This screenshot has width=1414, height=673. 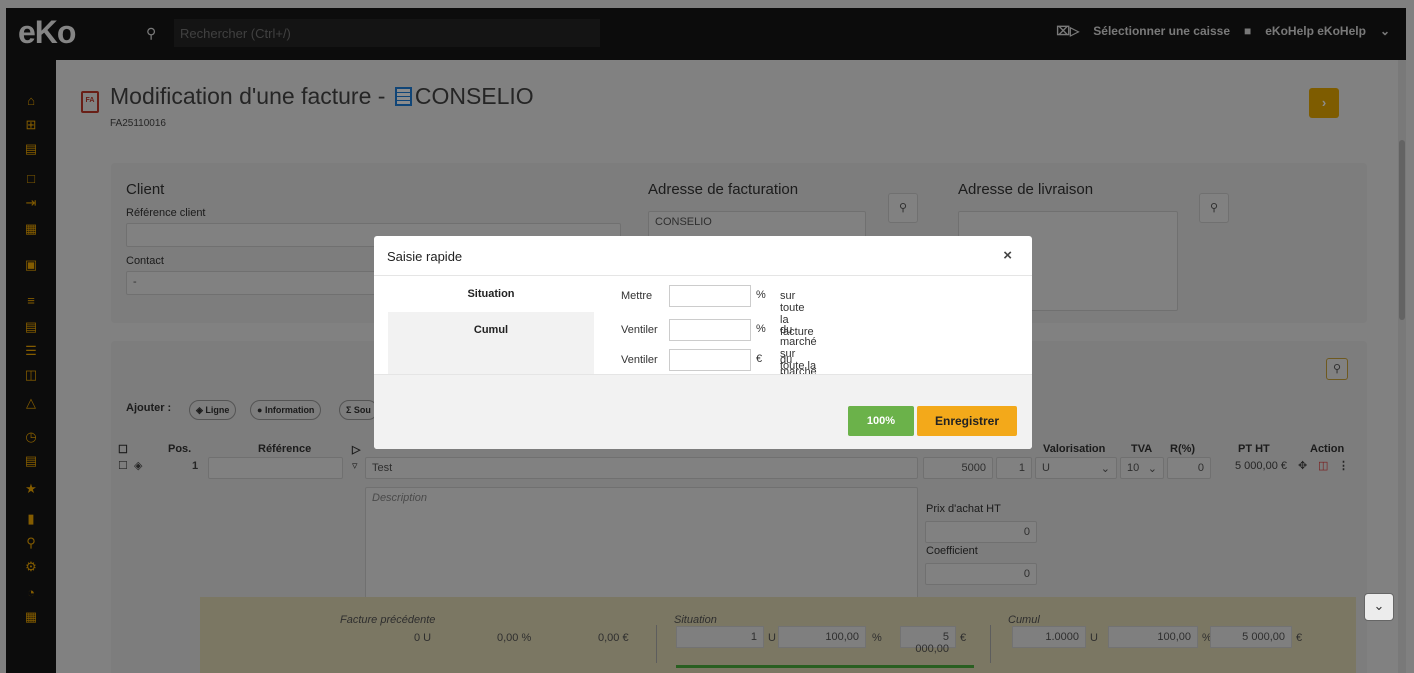 What do you see at coordinates (759, 359) in the screenshot?
I see `euro-unit: €` at bounding box center [759, 359].